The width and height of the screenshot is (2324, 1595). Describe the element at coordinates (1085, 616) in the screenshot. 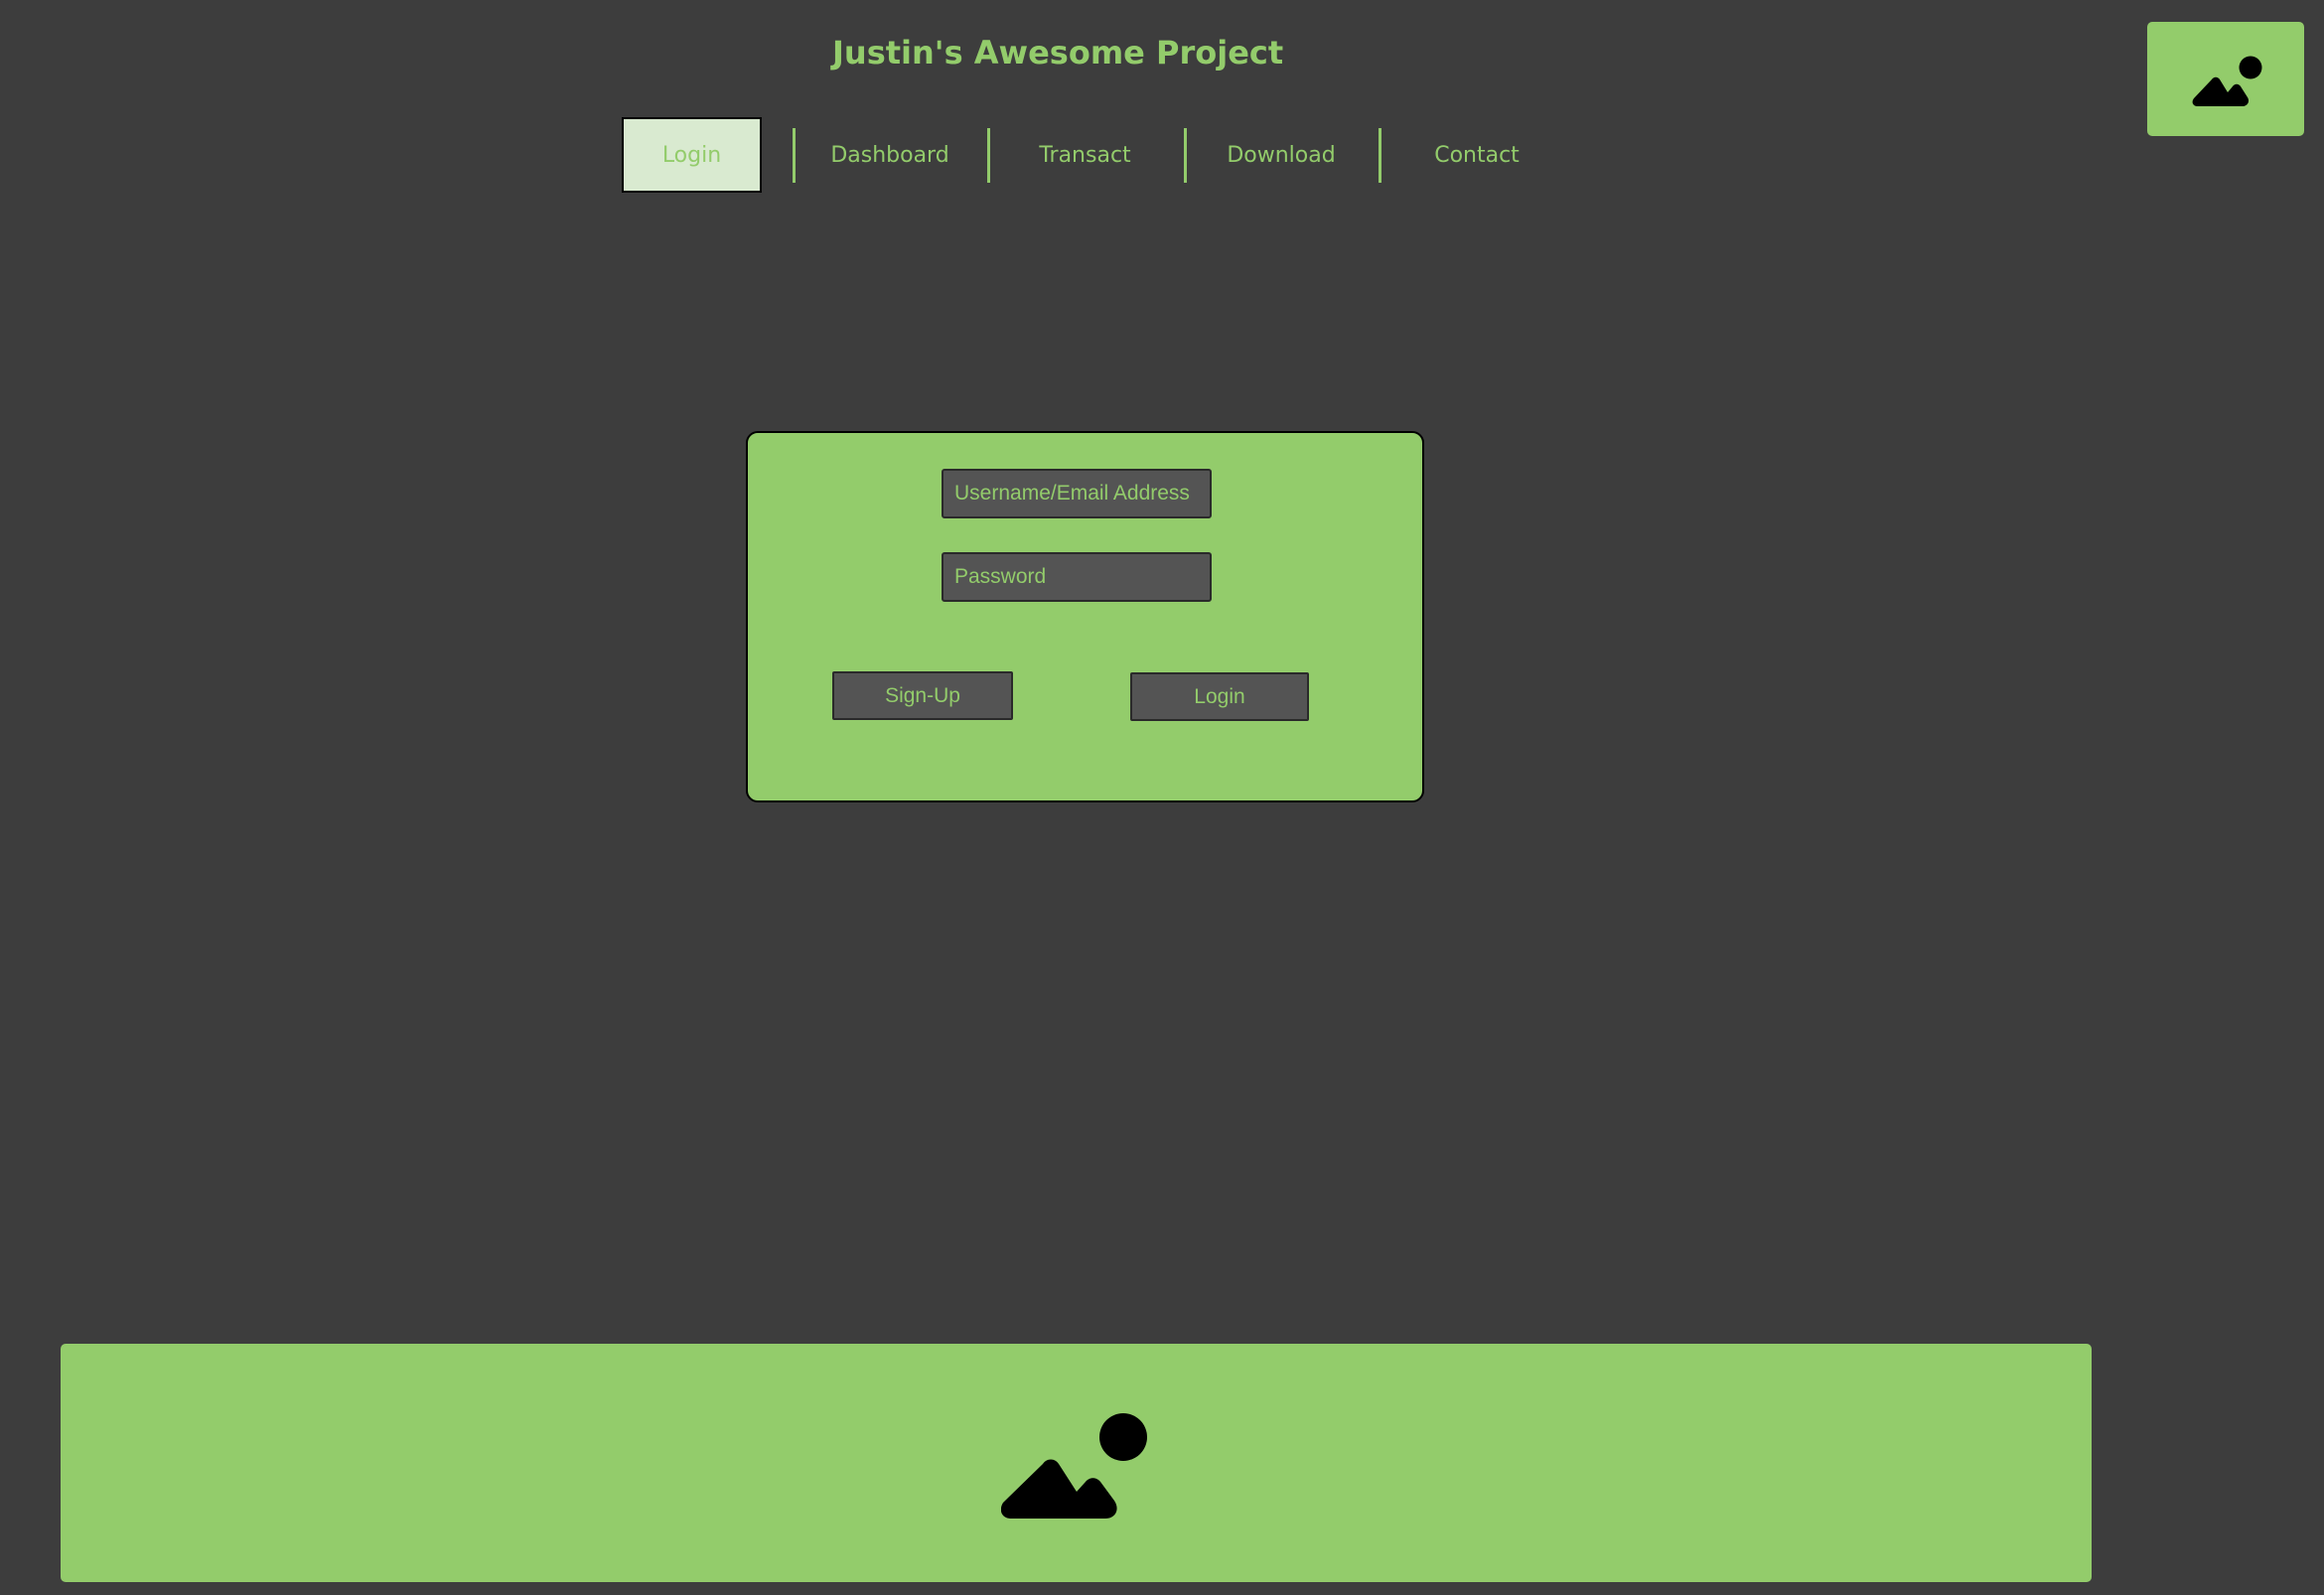

I see `login-card: Sign-Up Login` at that location.